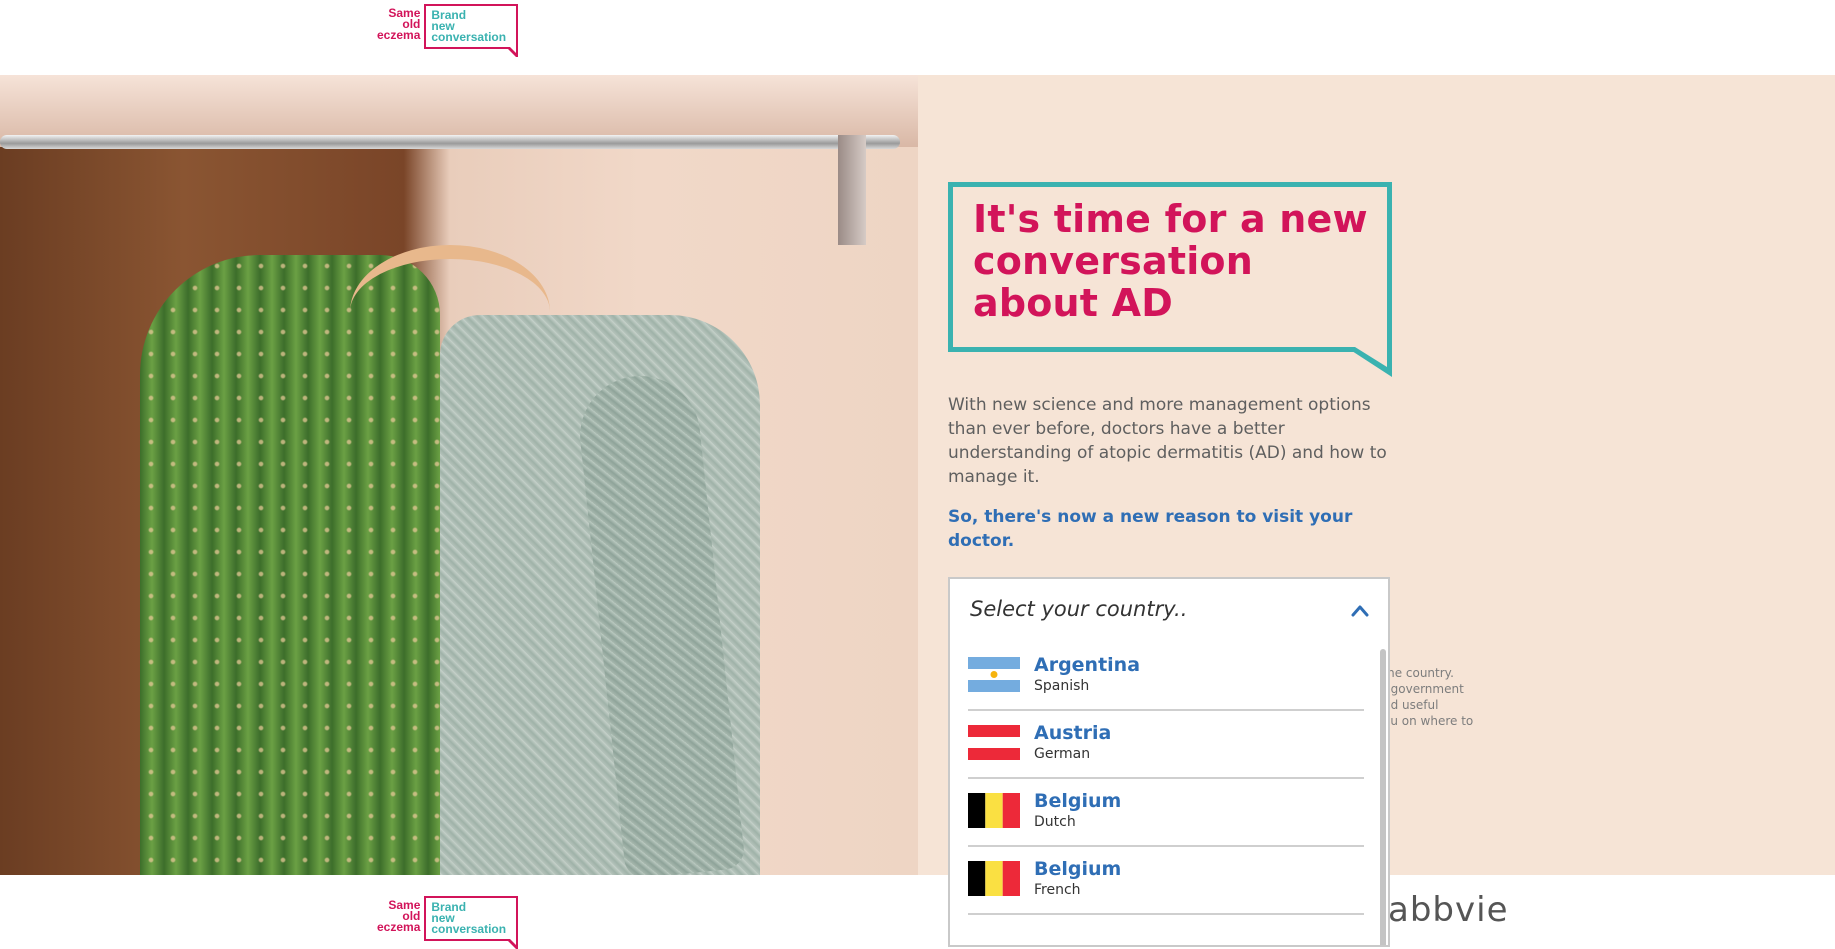 This screenshot has width=1835, height=949. I want to click on wooden-hanger, so click(450, 312).